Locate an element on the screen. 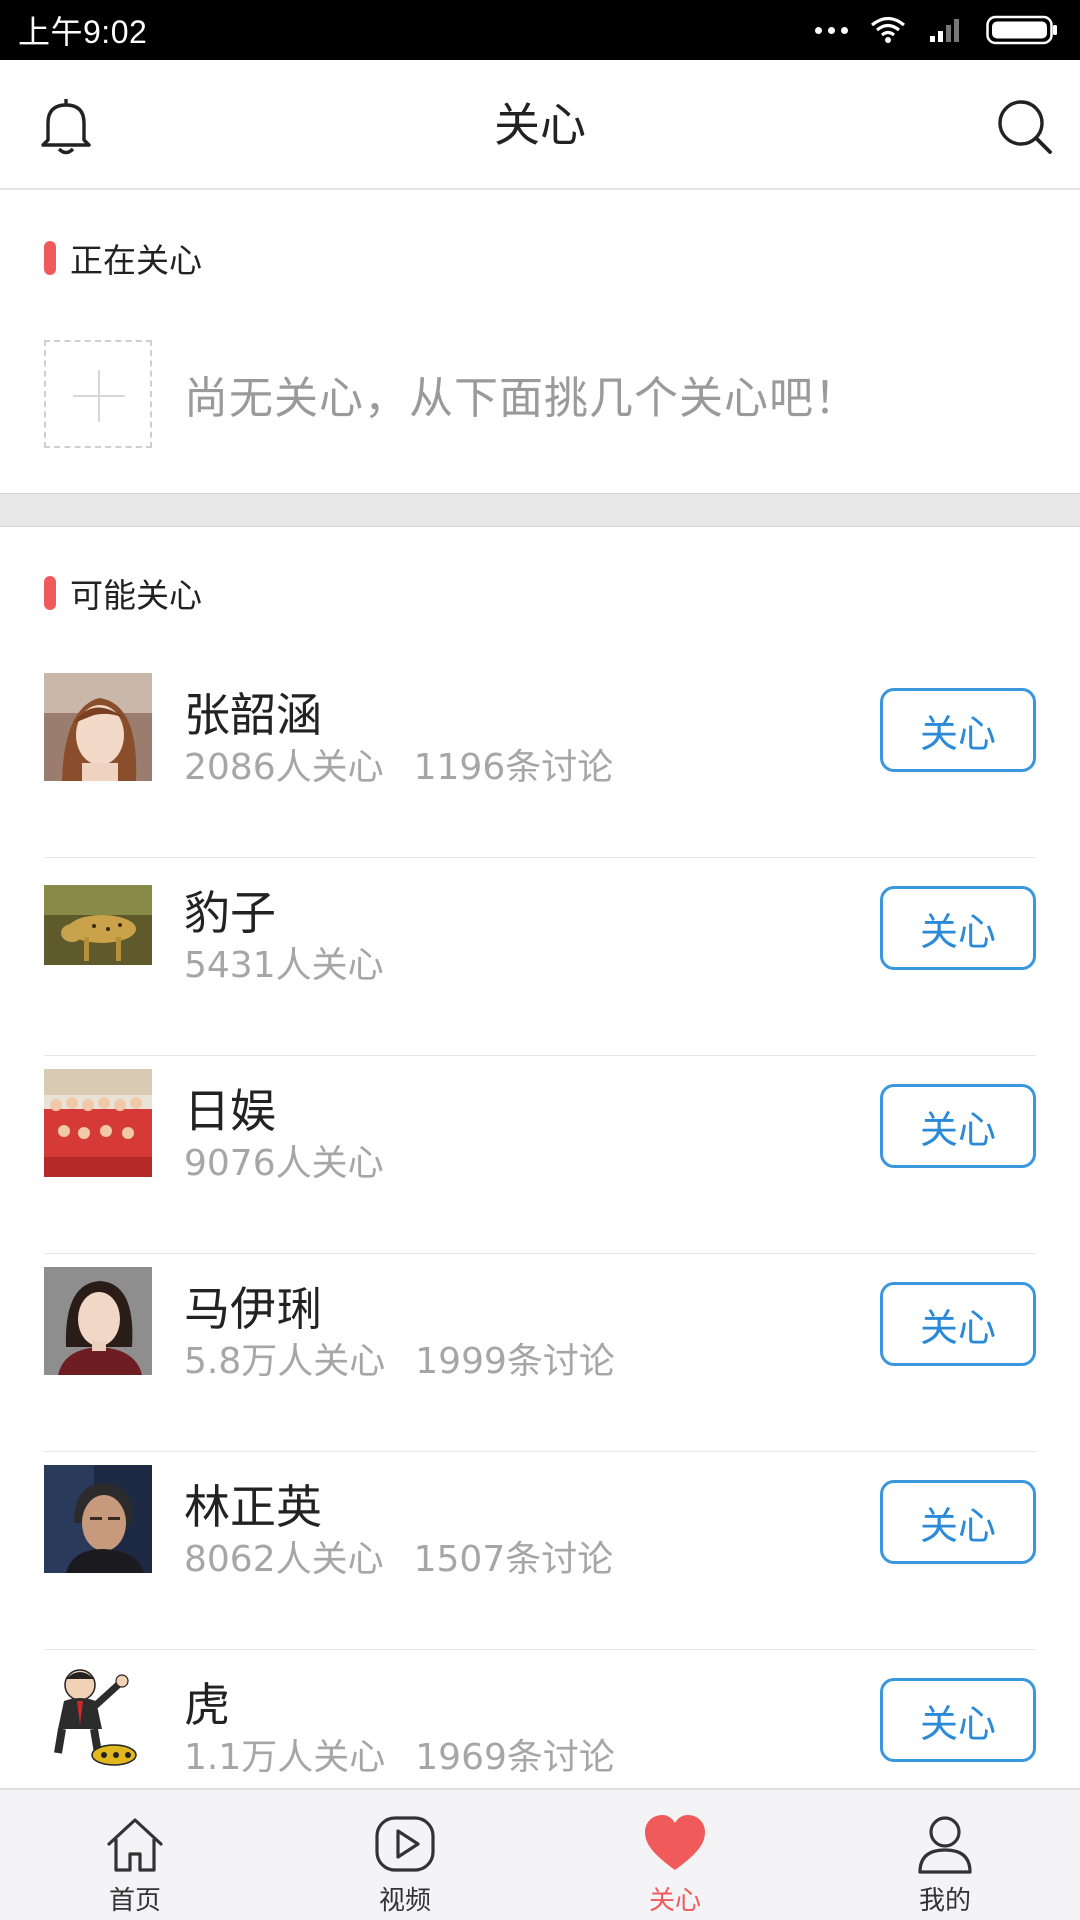 This screenshot has height=1920, width=1080. discussion-count: 1969条讨论 is located at coordinates (515, 1757).